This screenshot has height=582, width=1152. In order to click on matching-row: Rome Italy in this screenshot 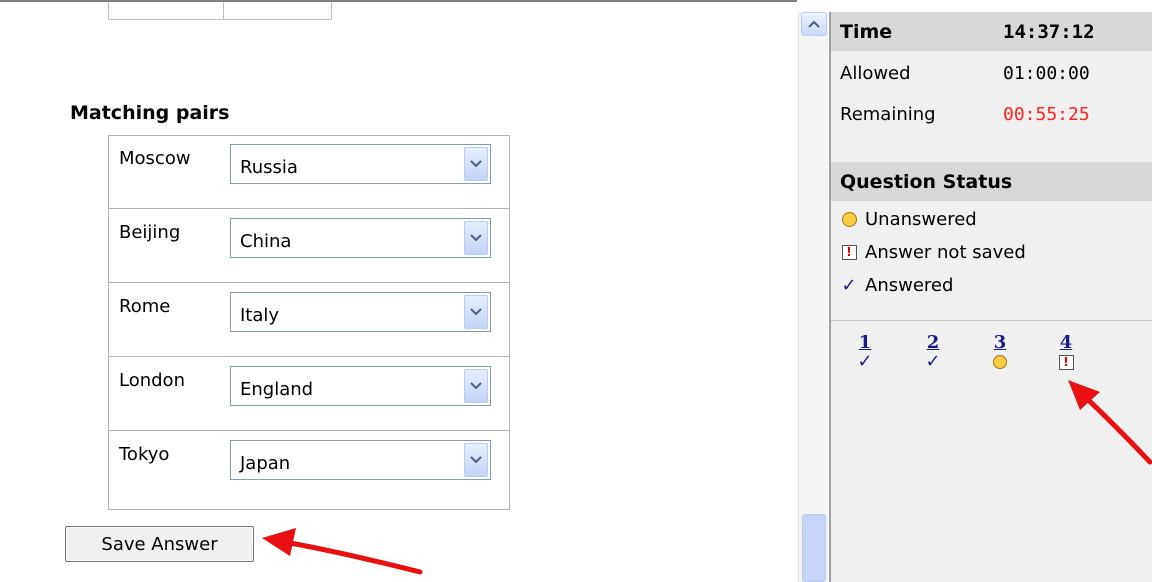, I will do `click(309, 320)`.